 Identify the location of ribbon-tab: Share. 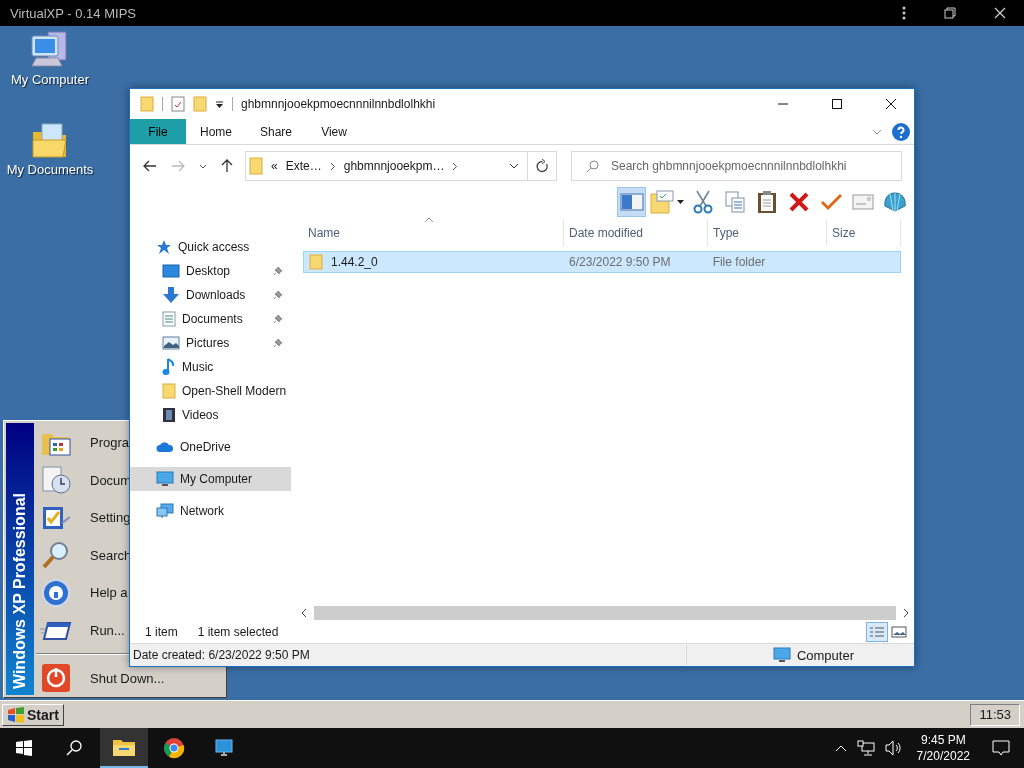
(276, 131).